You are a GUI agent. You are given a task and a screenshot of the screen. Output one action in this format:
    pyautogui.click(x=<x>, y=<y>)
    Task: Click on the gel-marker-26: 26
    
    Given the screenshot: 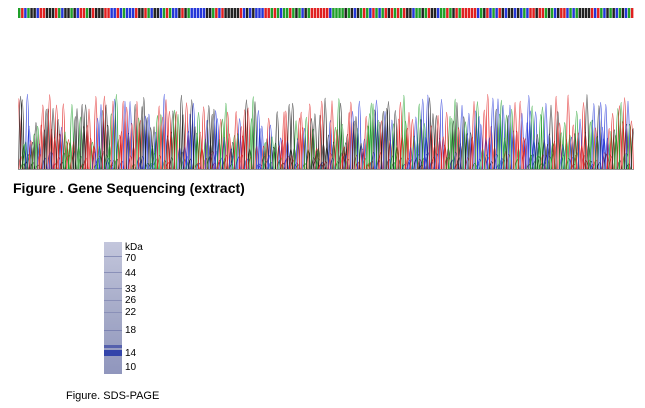 What is the action you would take?
    pyautogui.click(x=131, y=300)
    